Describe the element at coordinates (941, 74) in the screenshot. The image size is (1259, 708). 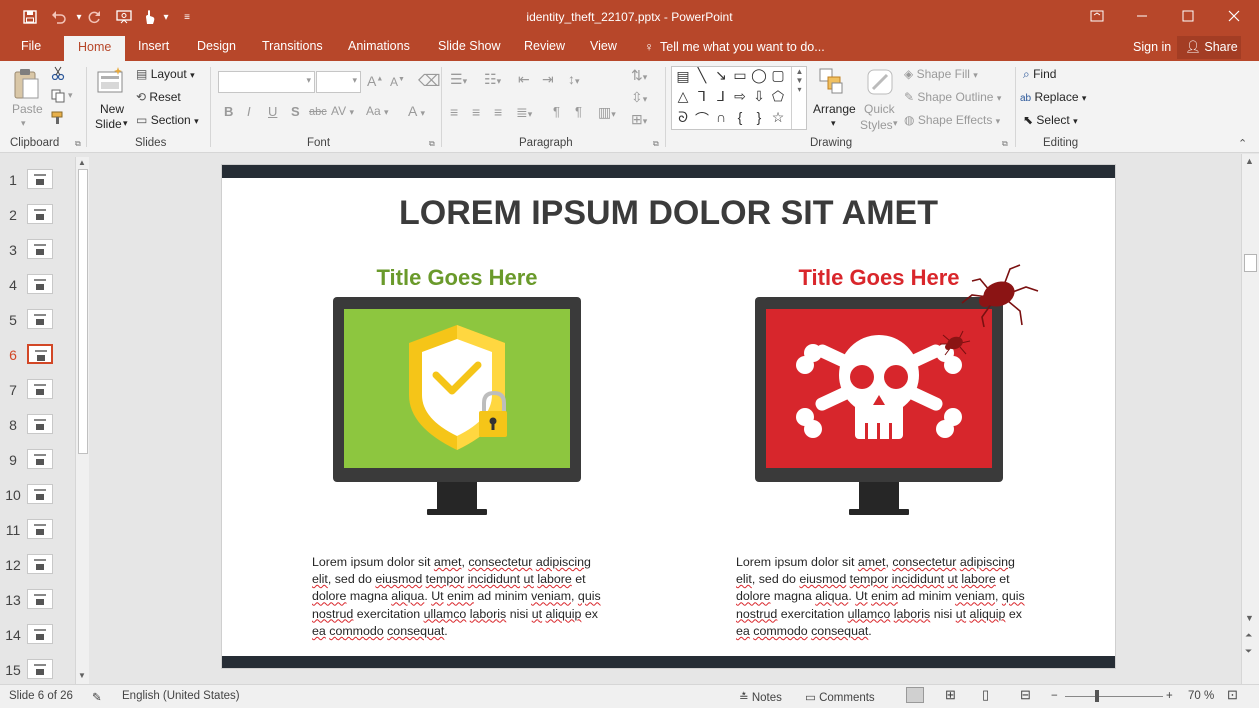
I see `shape-fill-button: ◈ Shape Fill ▾` at that location.